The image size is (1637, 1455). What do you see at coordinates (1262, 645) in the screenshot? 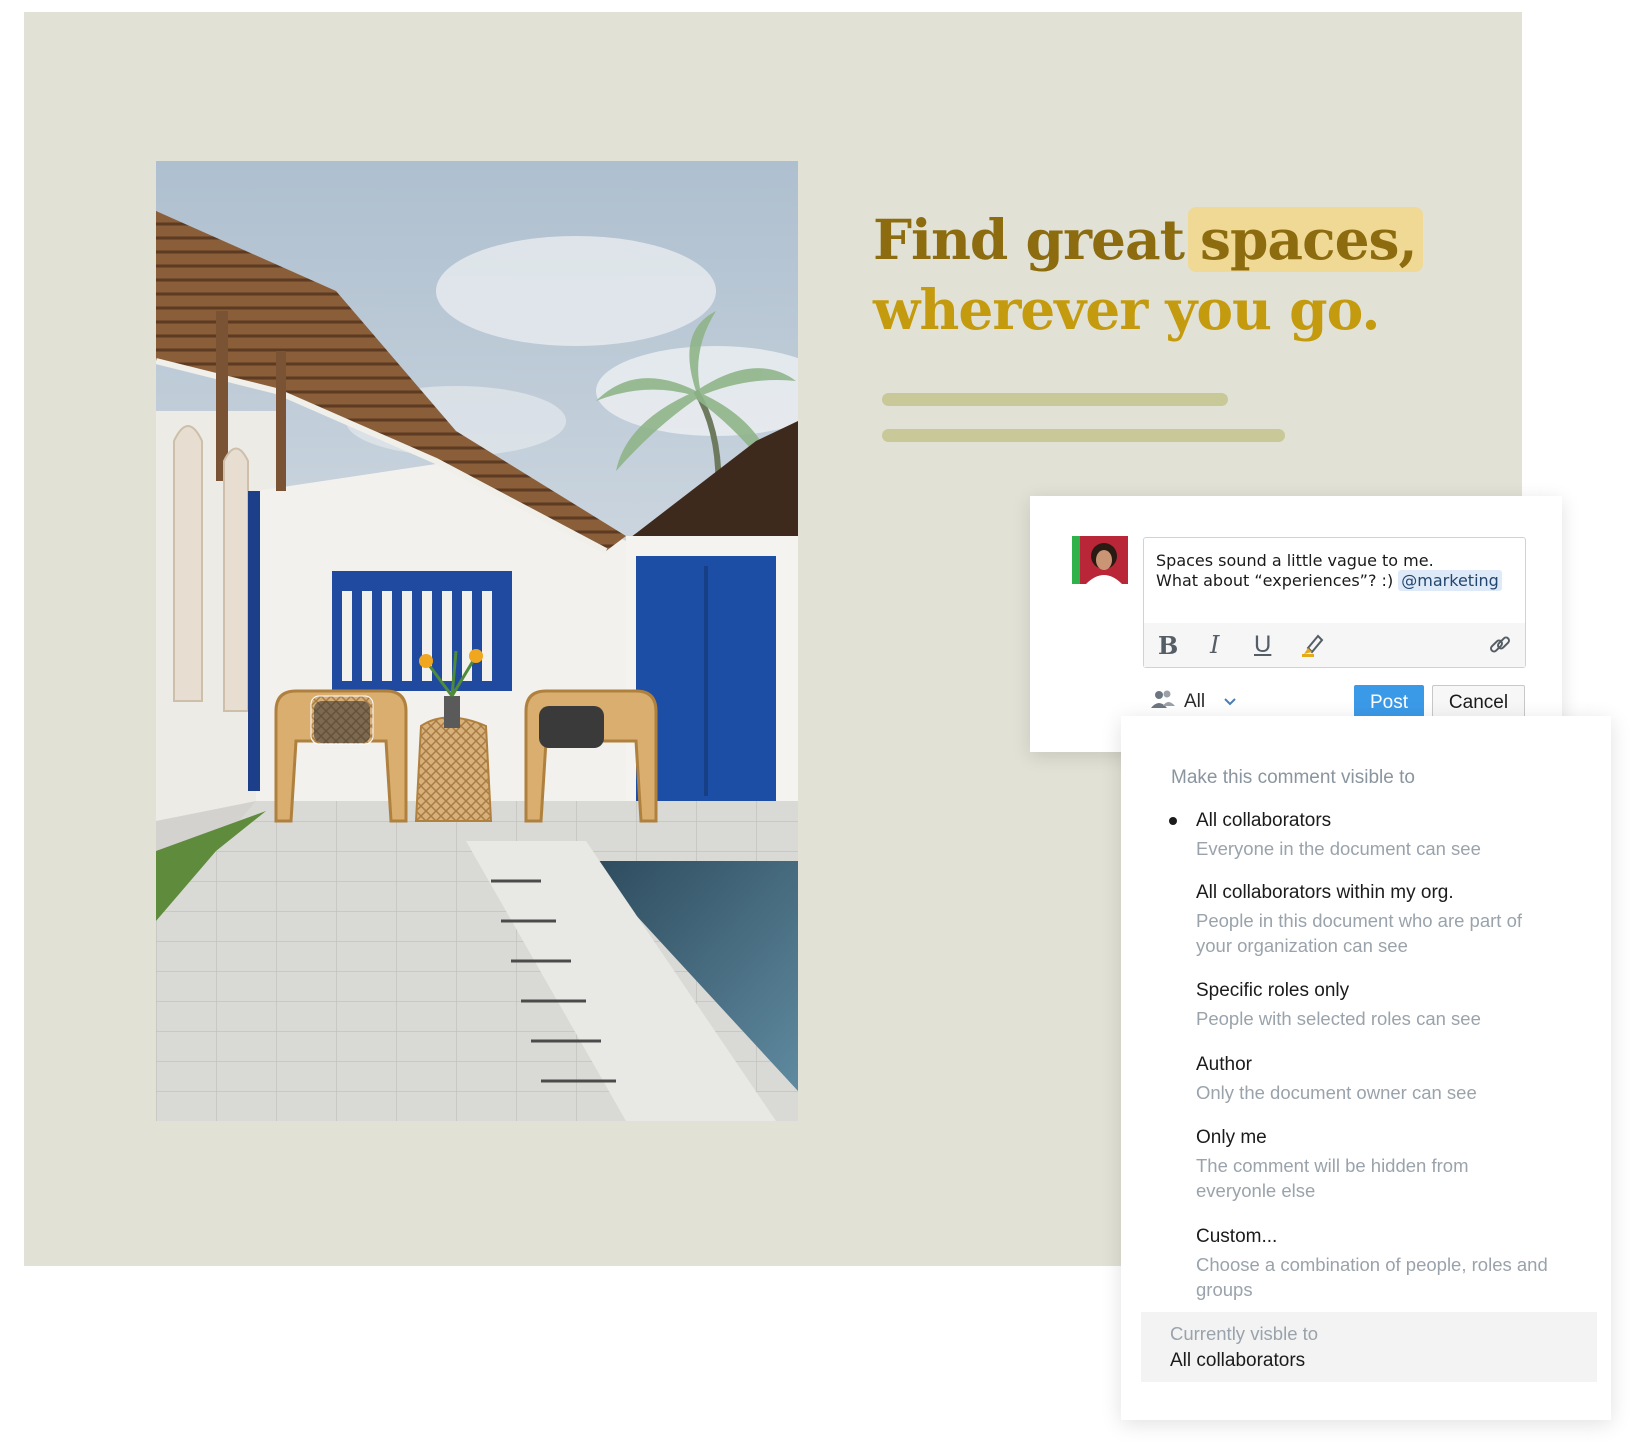
I see `underline-icon: U` at bounding box center [1262, 645].